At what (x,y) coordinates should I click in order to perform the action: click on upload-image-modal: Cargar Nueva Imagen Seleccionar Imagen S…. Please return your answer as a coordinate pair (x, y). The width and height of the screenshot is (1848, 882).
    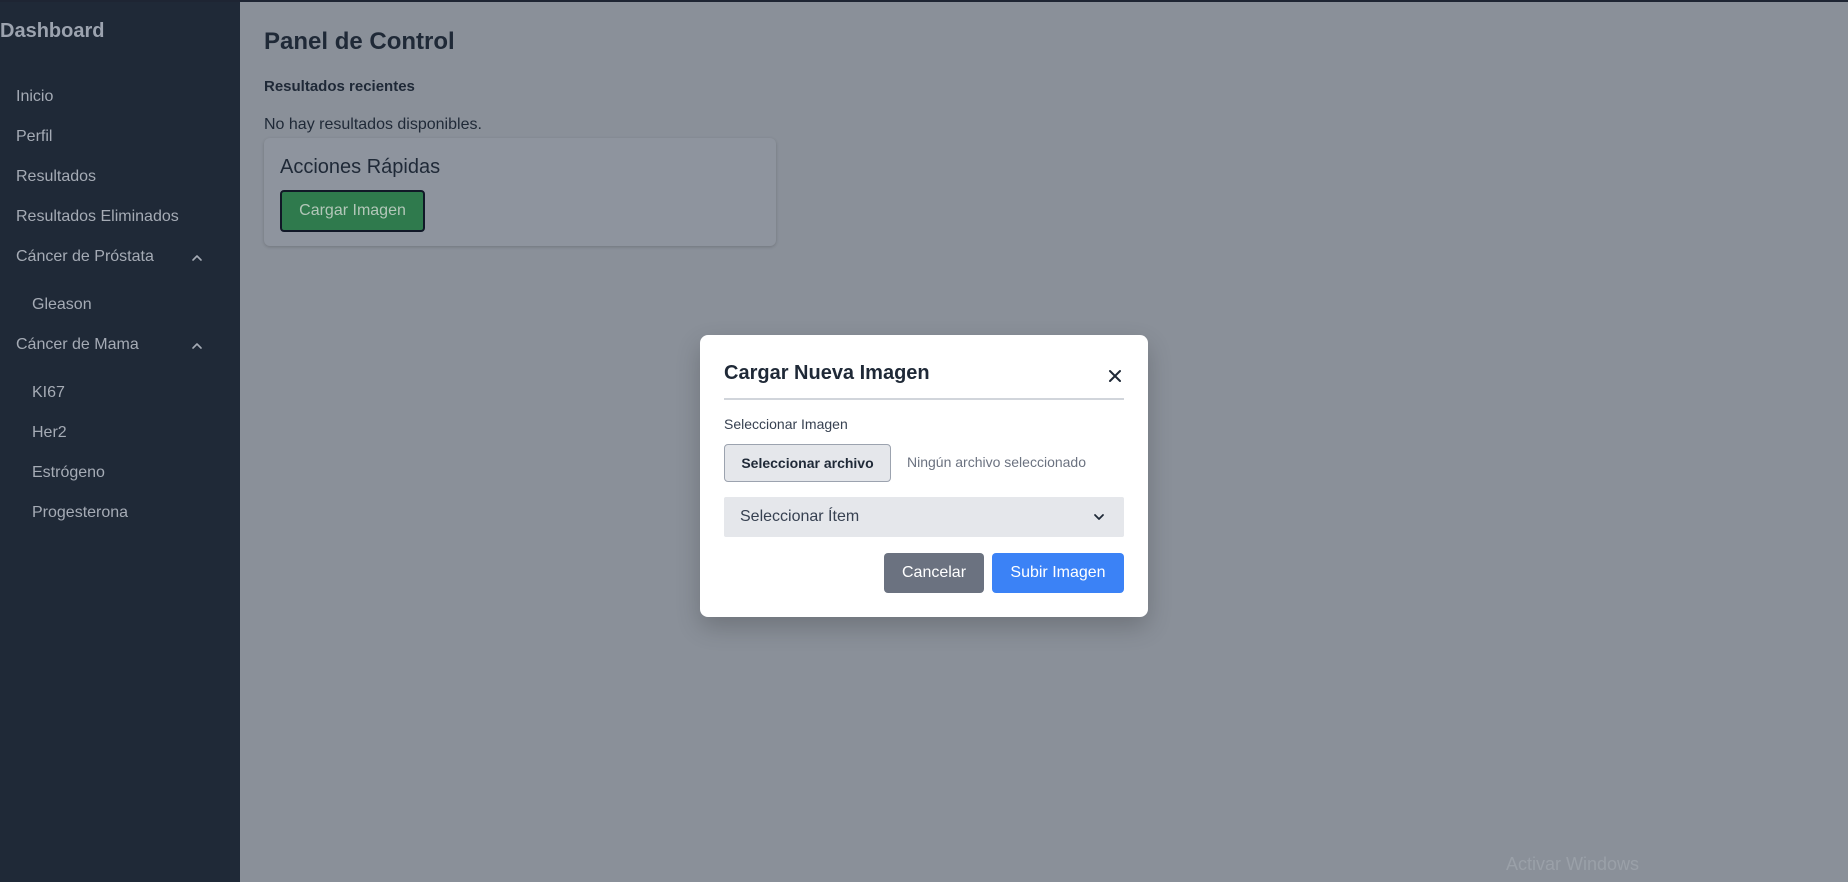
    Looking at the image, I should click on (924, 476).